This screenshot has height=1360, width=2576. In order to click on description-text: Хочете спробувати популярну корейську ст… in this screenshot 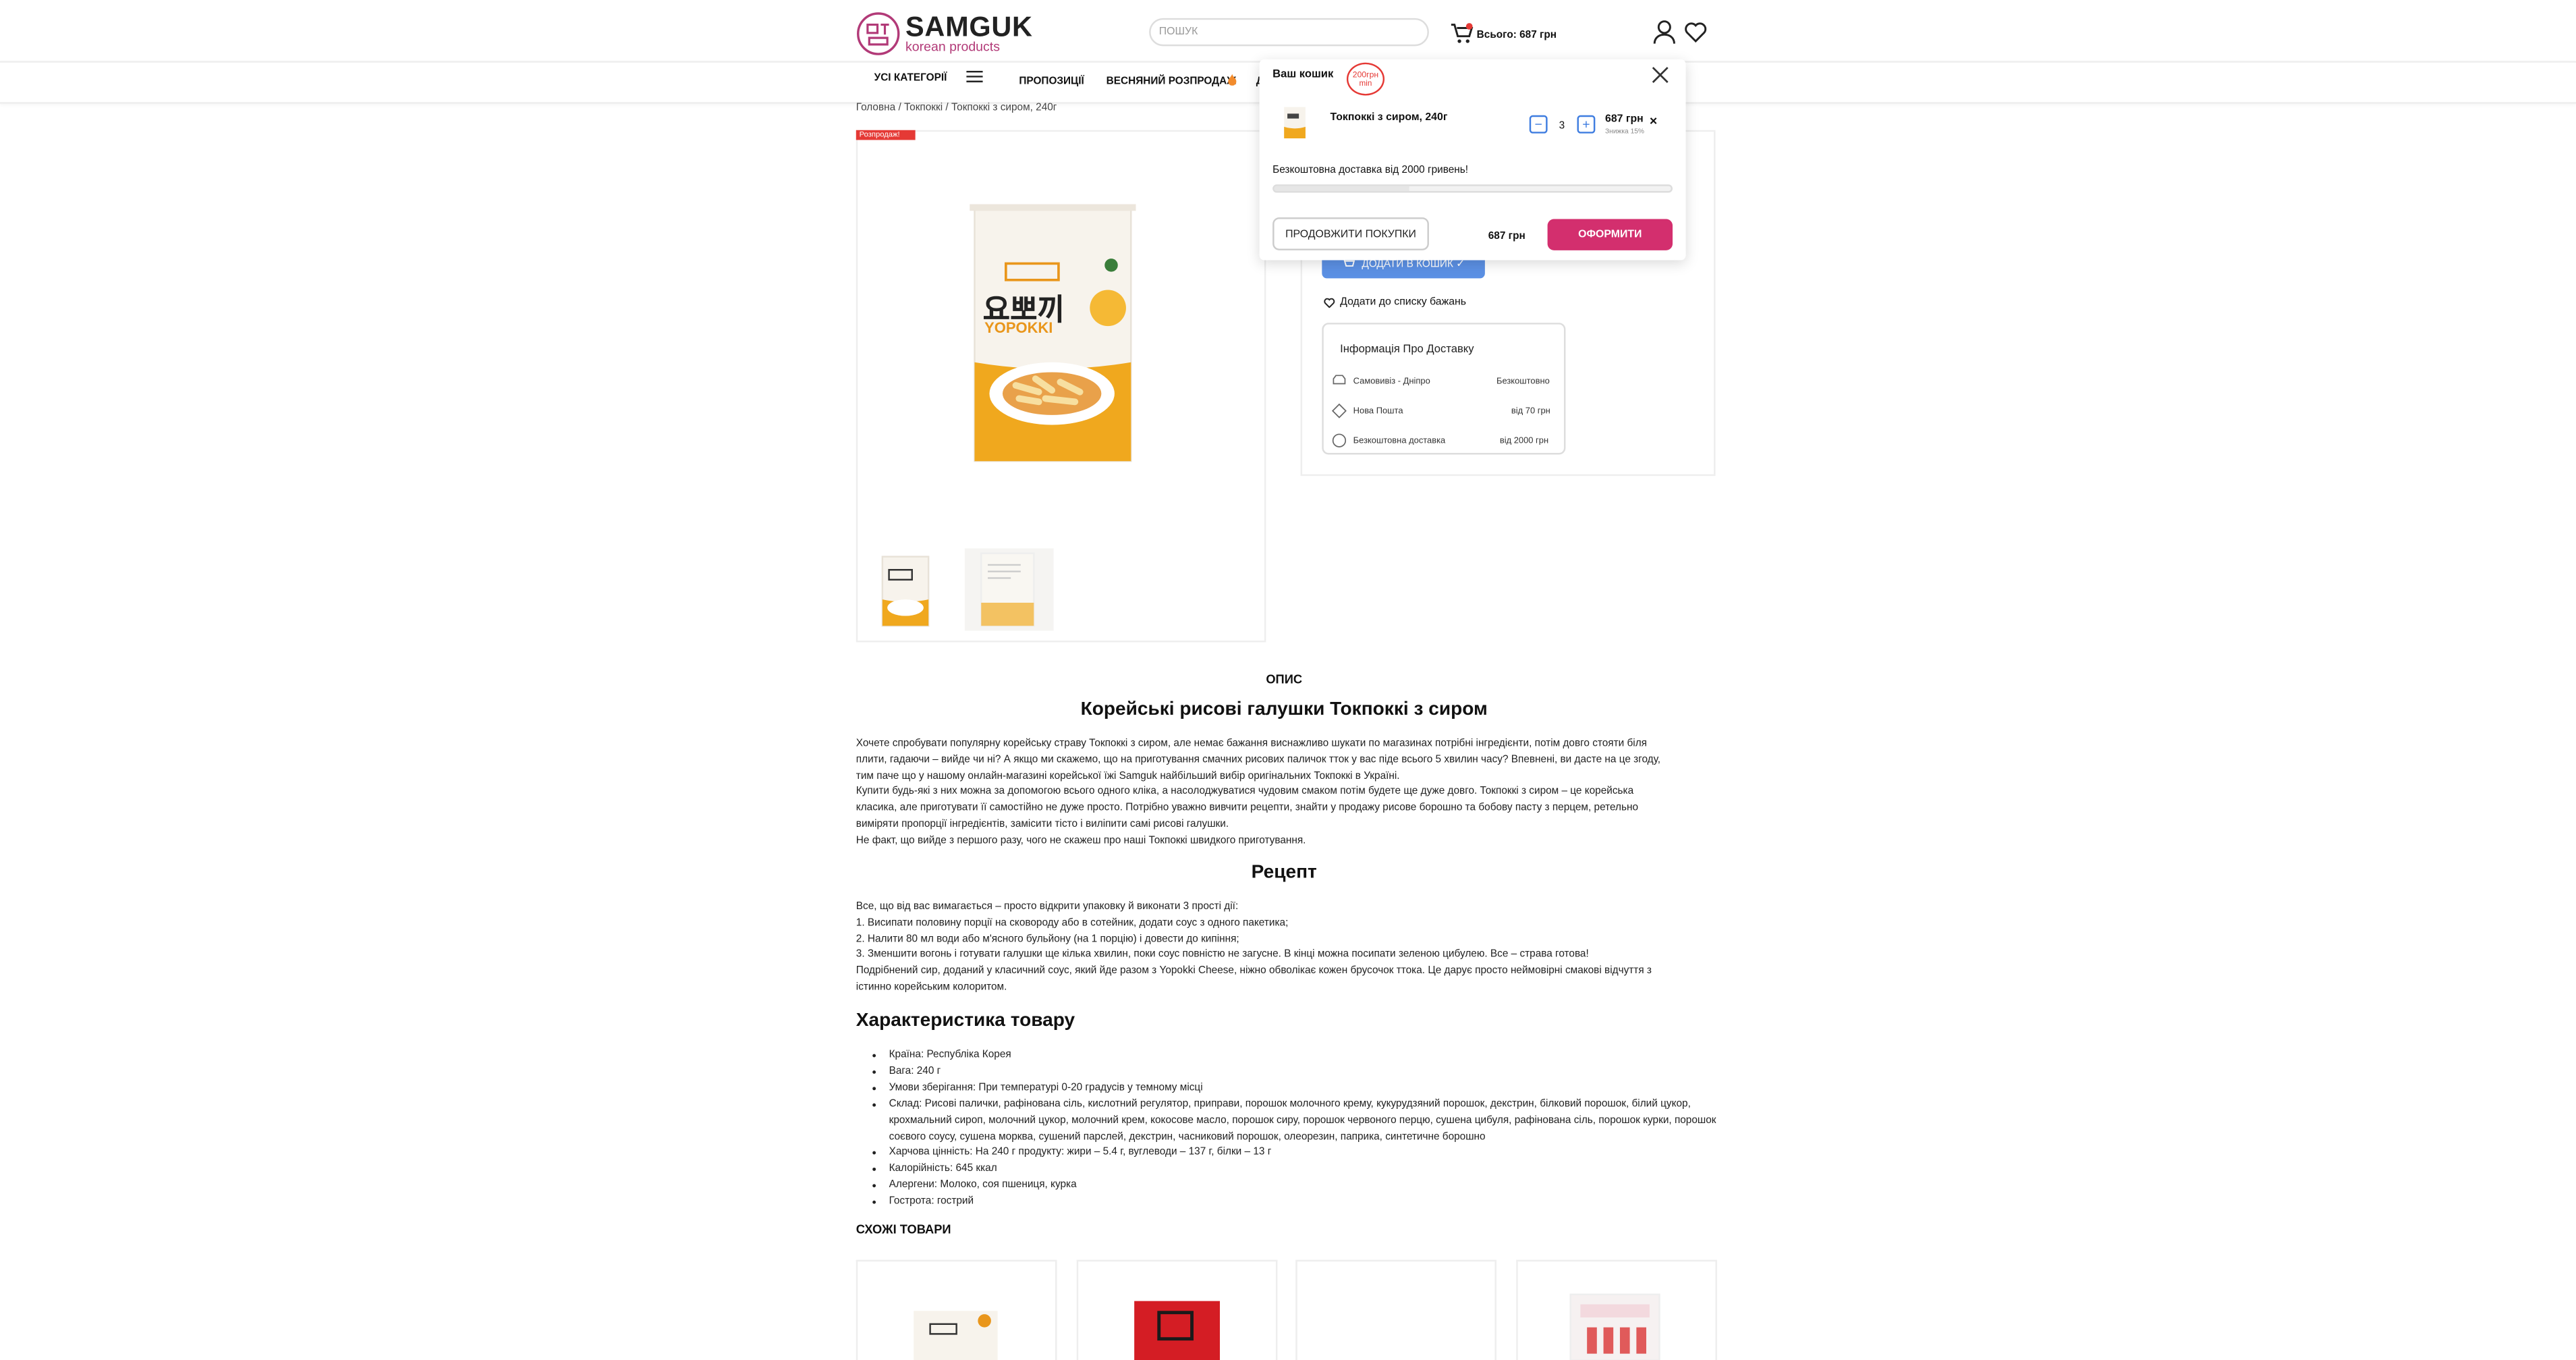, I will do `click(1288, 793)`.